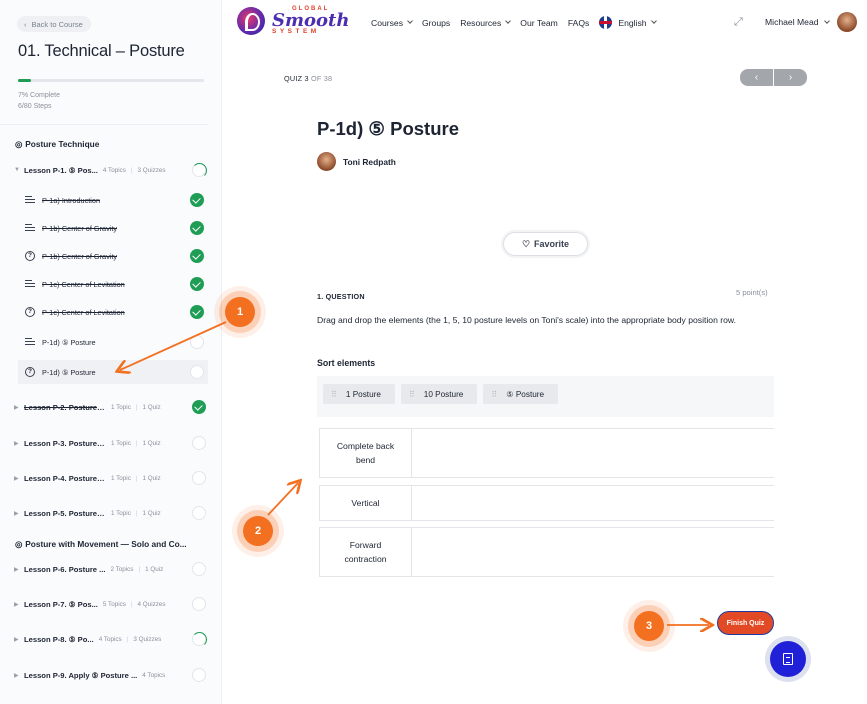 The width and height of the screenshot is (867, 704). What do you see at coordinates (113, 342) in the screenshot?
I see `topic-row: P-1d) ⑤ Posture` at bounding box center [113, 342].